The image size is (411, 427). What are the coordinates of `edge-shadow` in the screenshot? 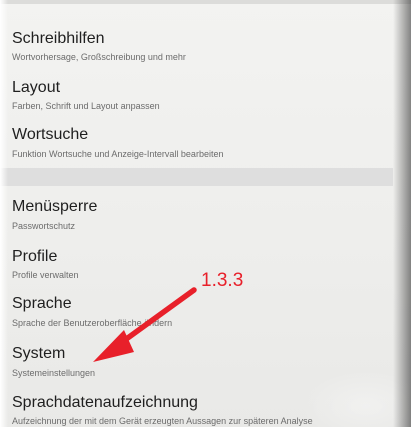 It's located at (402, 213).